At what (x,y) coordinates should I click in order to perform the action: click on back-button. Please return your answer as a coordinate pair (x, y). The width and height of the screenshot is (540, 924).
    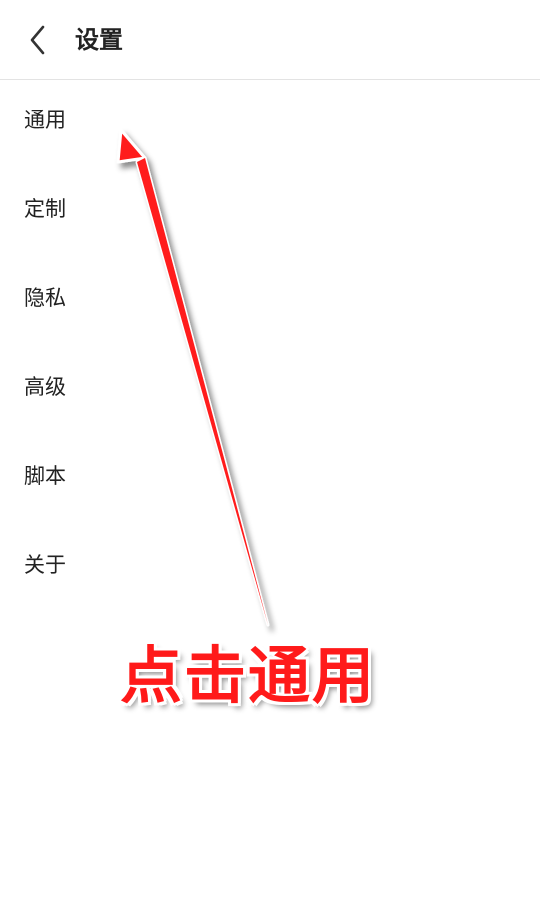
    Looking at the image, I should click on (38, 40).